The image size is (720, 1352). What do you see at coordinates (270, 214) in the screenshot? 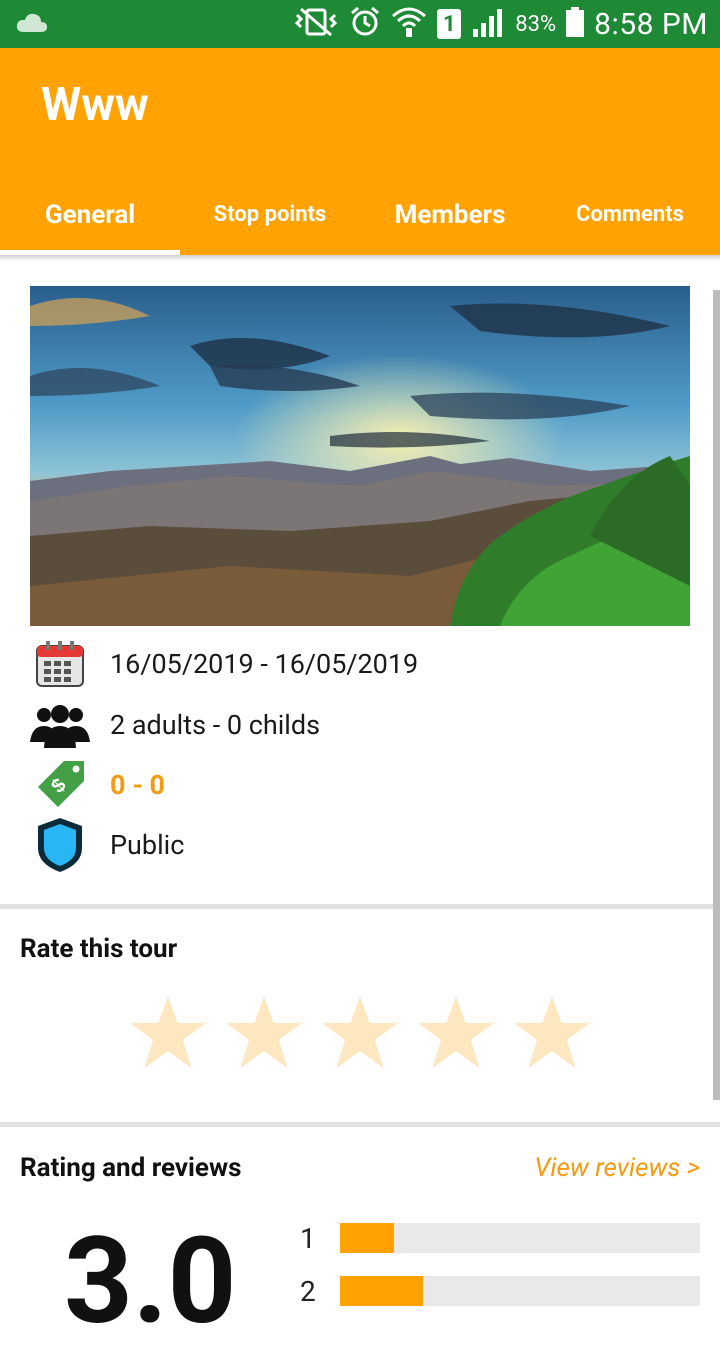
I see `tab-stop-points: Stop points` at bounding box center [270, 214].